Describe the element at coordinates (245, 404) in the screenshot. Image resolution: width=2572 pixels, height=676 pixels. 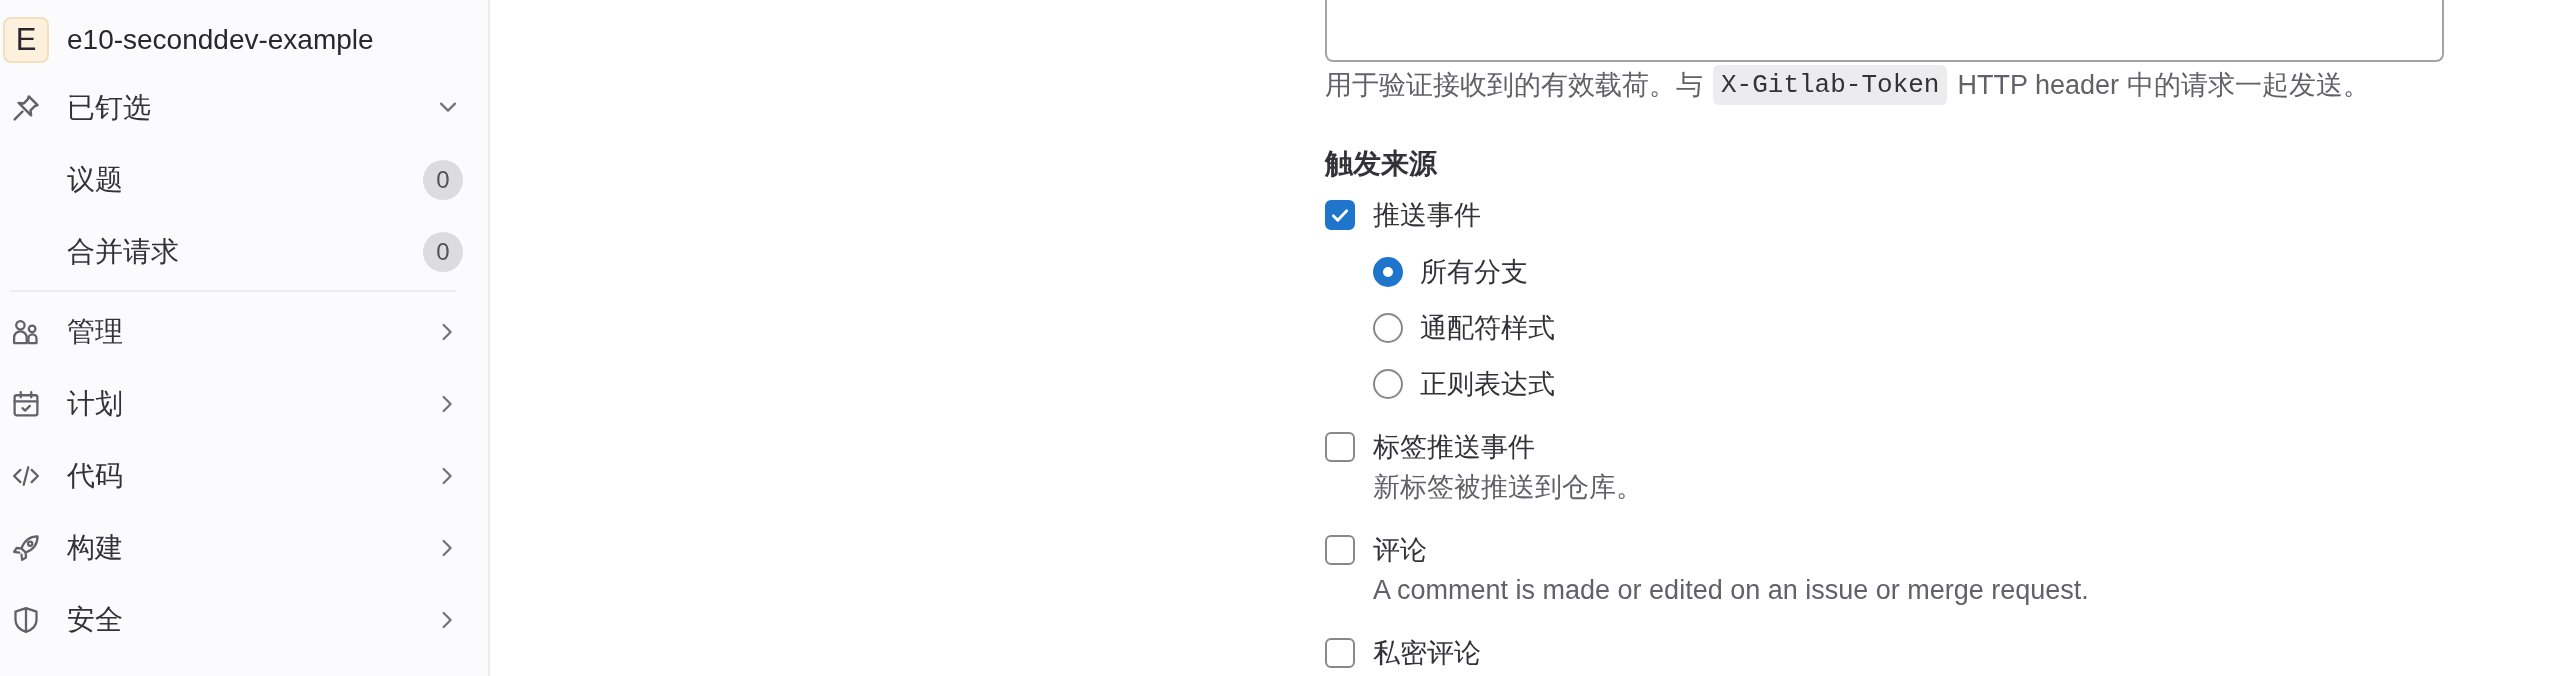
I see `nav-item: 计划` at that location.